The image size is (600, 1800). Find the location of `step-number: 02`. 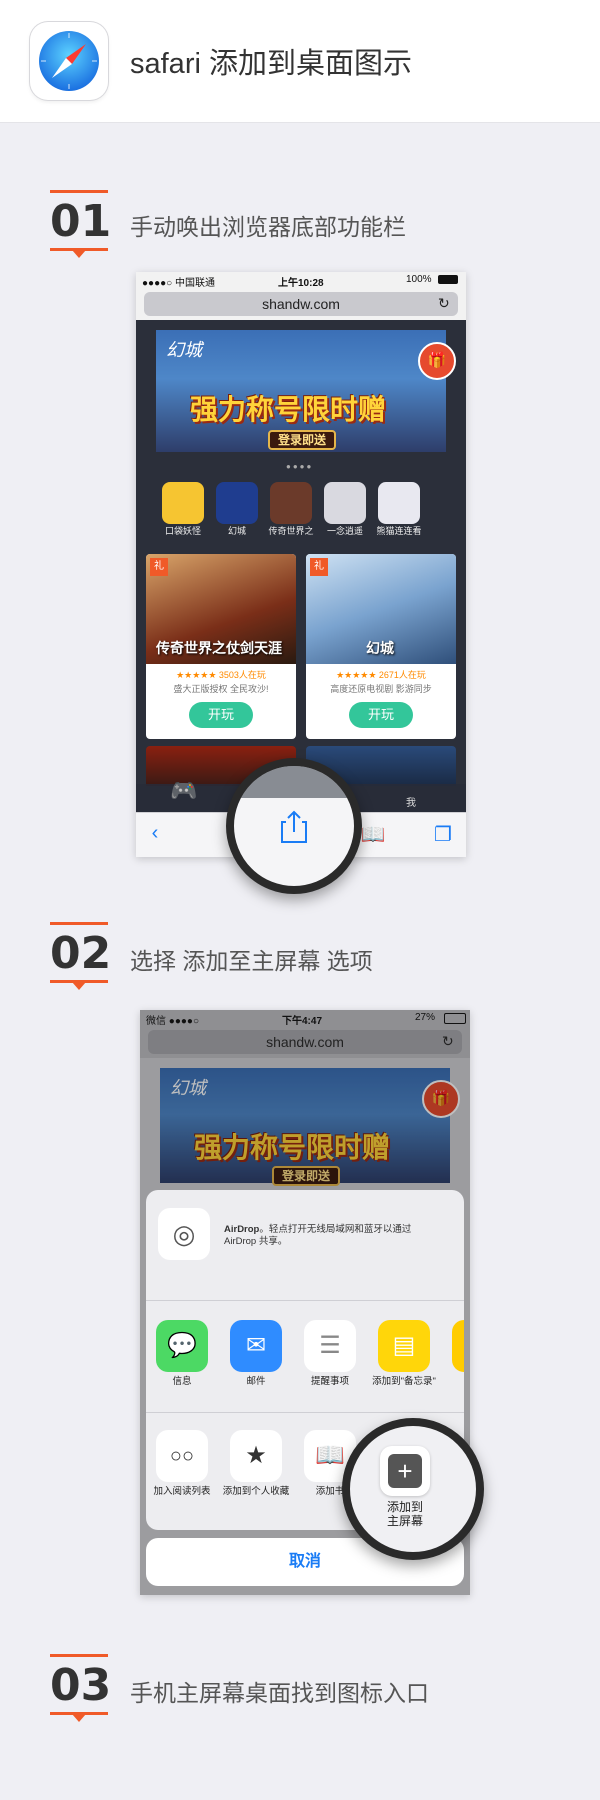

step-number: 02 is located at coordinates (81, 953).